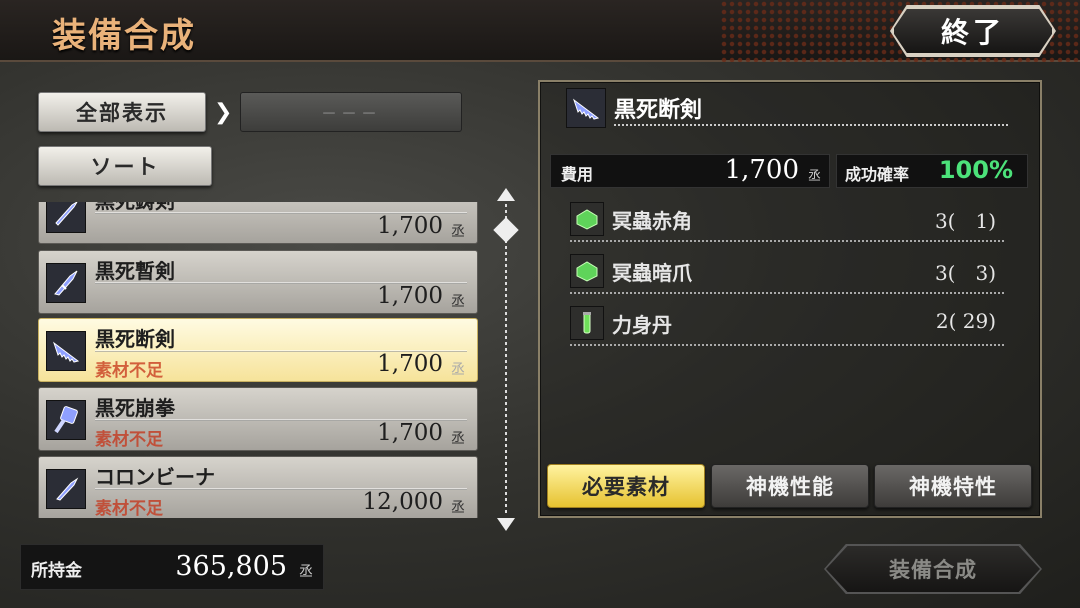 The image size is (1080, 608). I want to click on item-name: コロンビーナ, so click(155, 477).